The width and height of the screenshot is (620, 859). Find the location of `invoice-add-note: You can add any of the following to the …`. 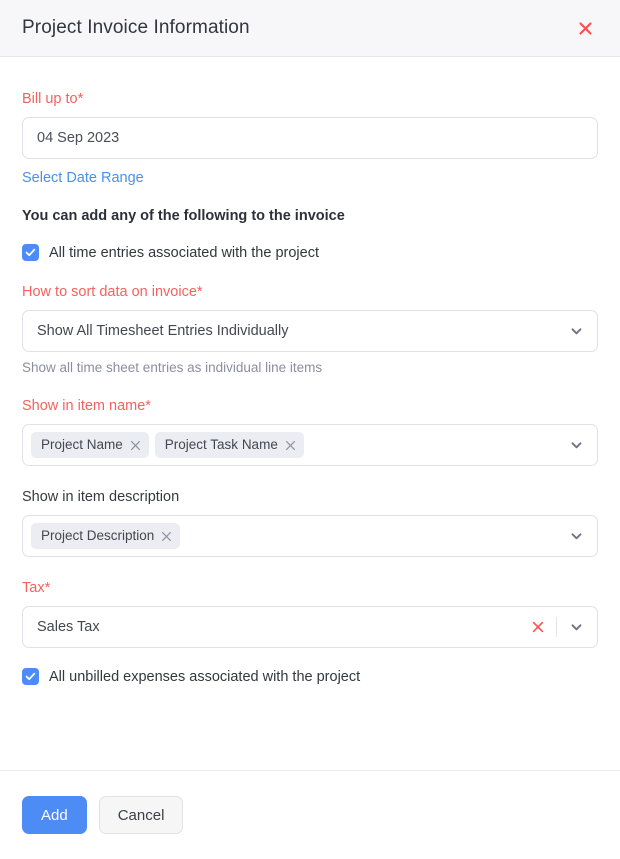

invoice-add-note: You can add any of the following to the … is located at coordinates (183, 216).